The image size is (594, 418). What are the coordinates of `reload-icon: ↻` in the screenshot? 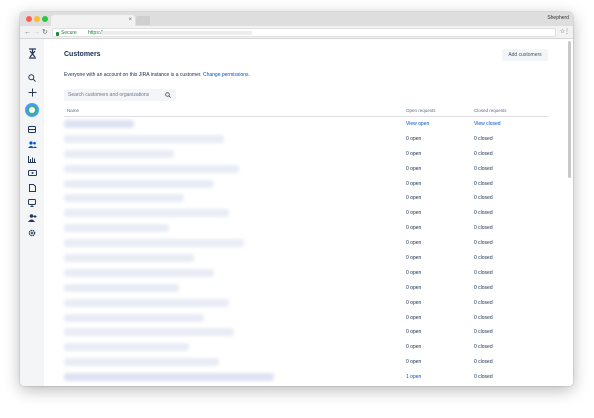 It's located at (45, 32).